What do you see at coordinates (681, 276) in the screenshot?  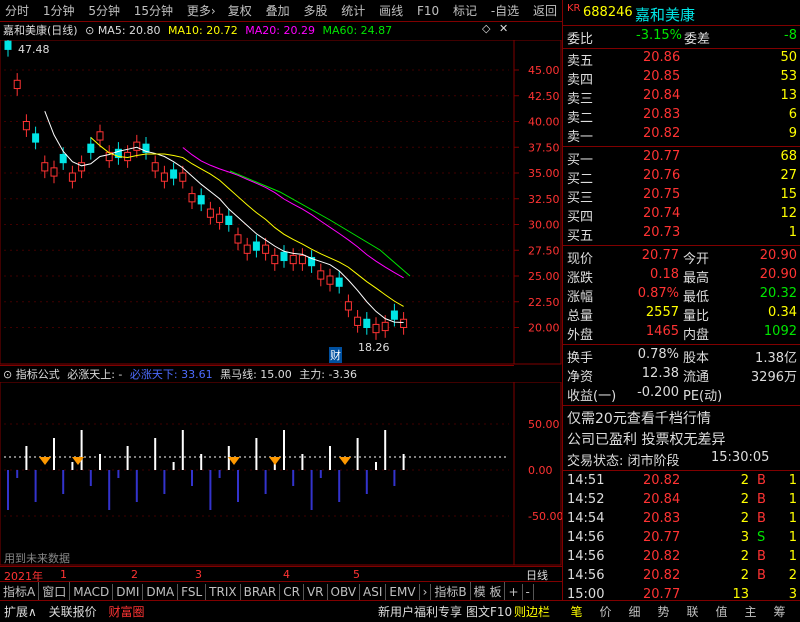 I see `stat-row: 涨跌 0.18 最高 20.90` at bounding box center [681, 276].